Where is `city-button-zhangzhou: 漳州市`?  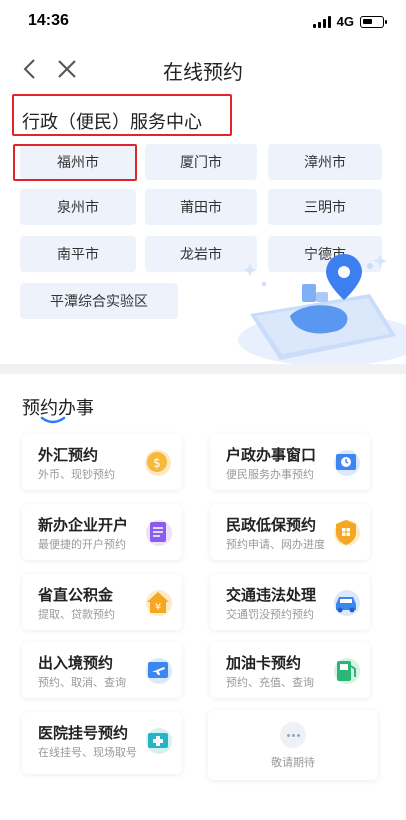 city-button-zhangzhou: 漳州市 is located at coordinates (325, 162).